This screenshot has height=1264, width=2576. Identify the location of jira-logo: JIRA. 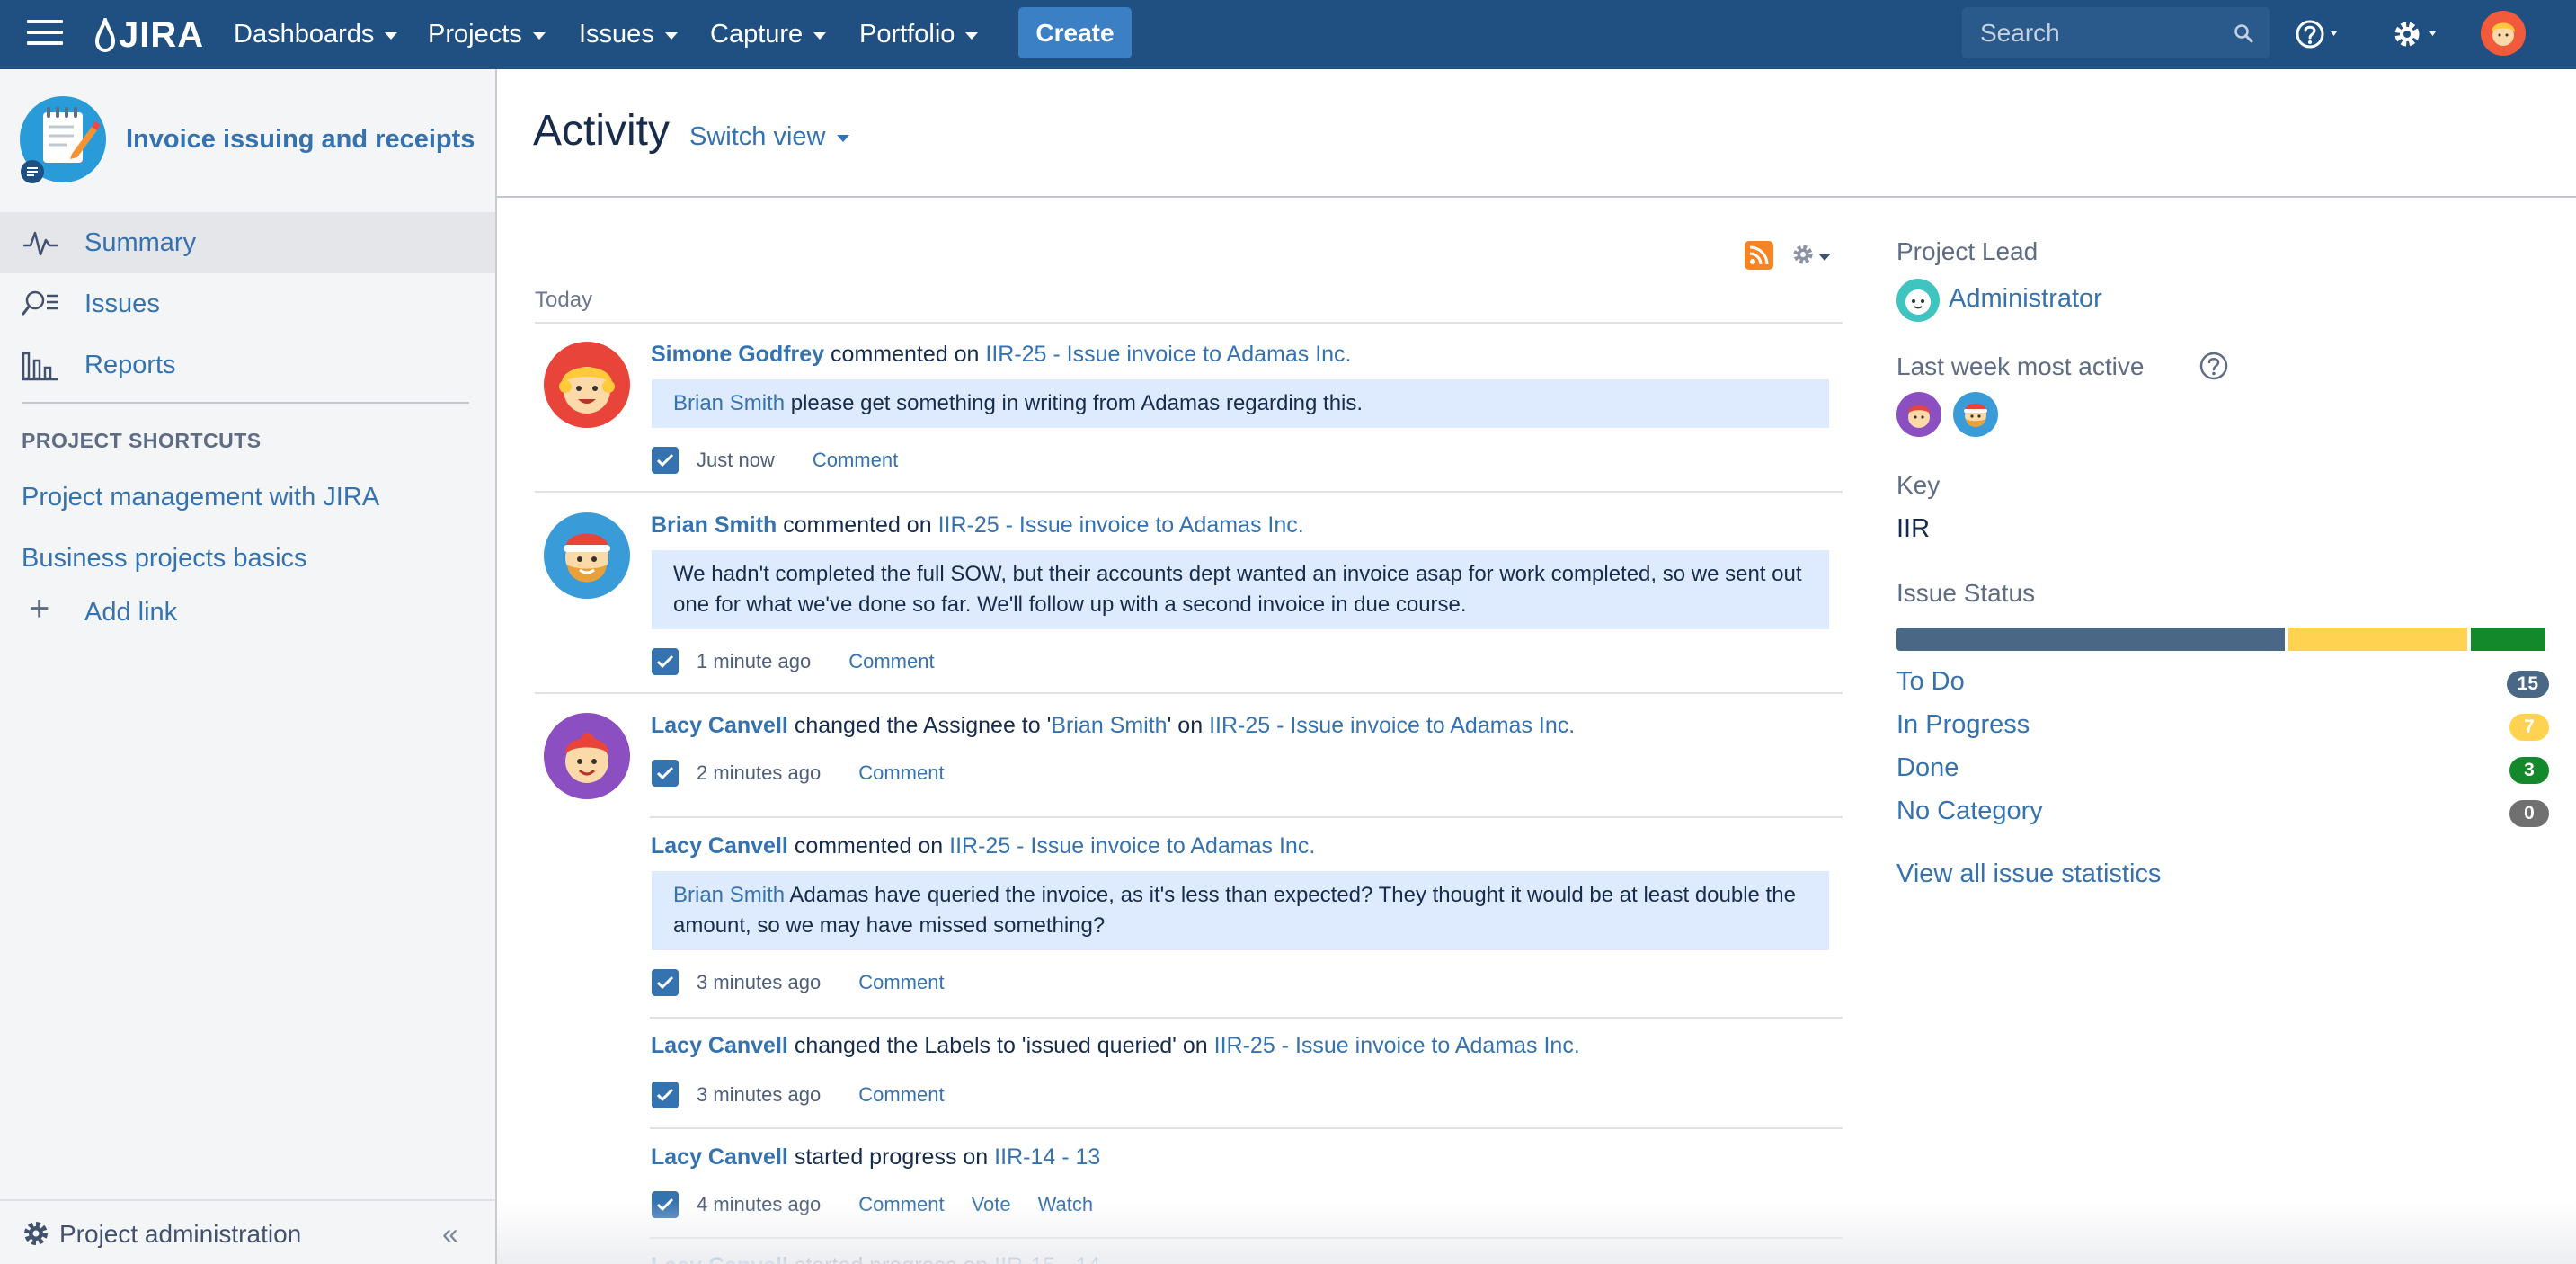
(148, 35).